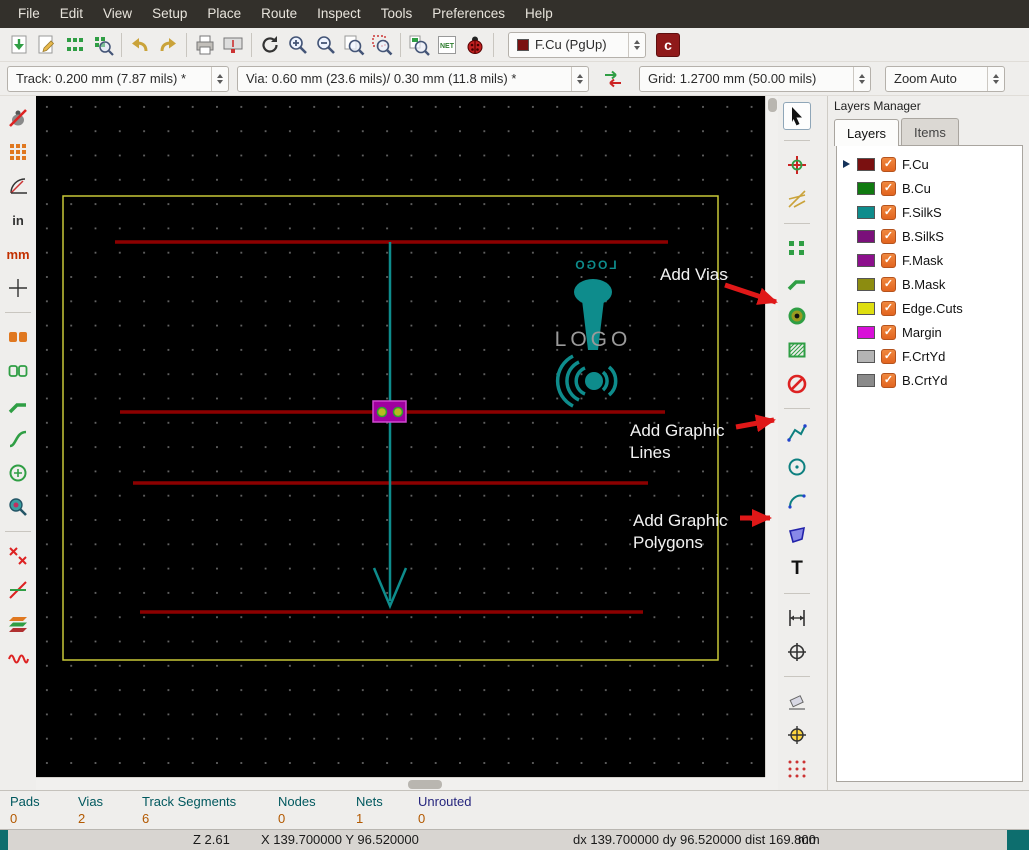  I want to click on add-graphic-line-icon, so click(797, 433).